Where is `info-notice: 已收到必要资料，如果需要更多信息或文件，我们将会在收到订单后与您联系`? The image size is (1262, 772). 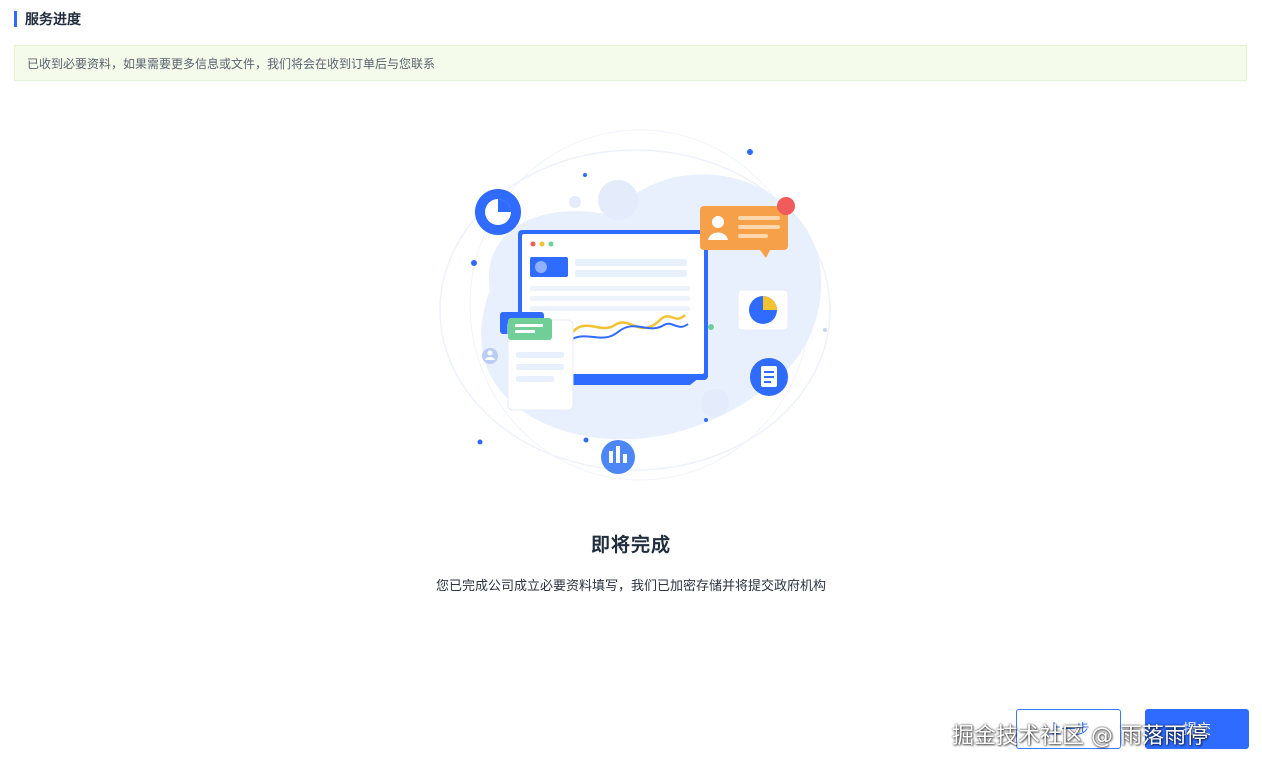
info-notice: 已收到必要资料，如果需要更多信息或文件，我们将会在收到订单后与您联系 is located at coordinates (630, 63).